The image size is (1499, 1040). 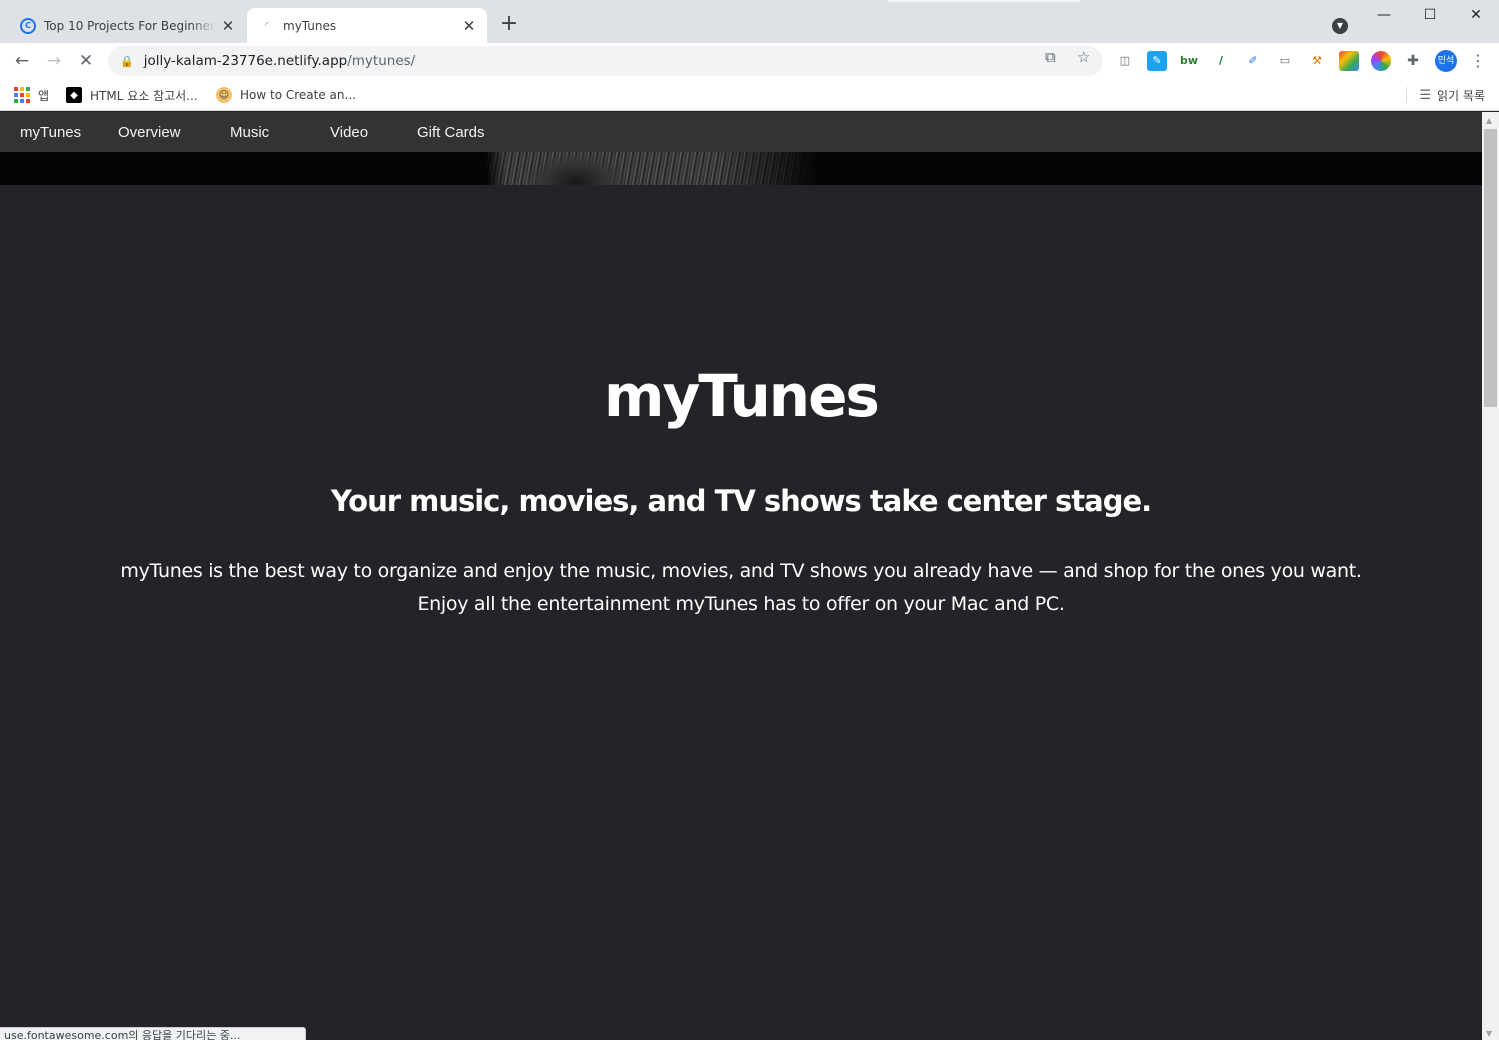 What do you see at coordinates (1317, 61) in the screenshot?
I see `extension-tool-icon: ⚒` at bounding box center [1317, 61].